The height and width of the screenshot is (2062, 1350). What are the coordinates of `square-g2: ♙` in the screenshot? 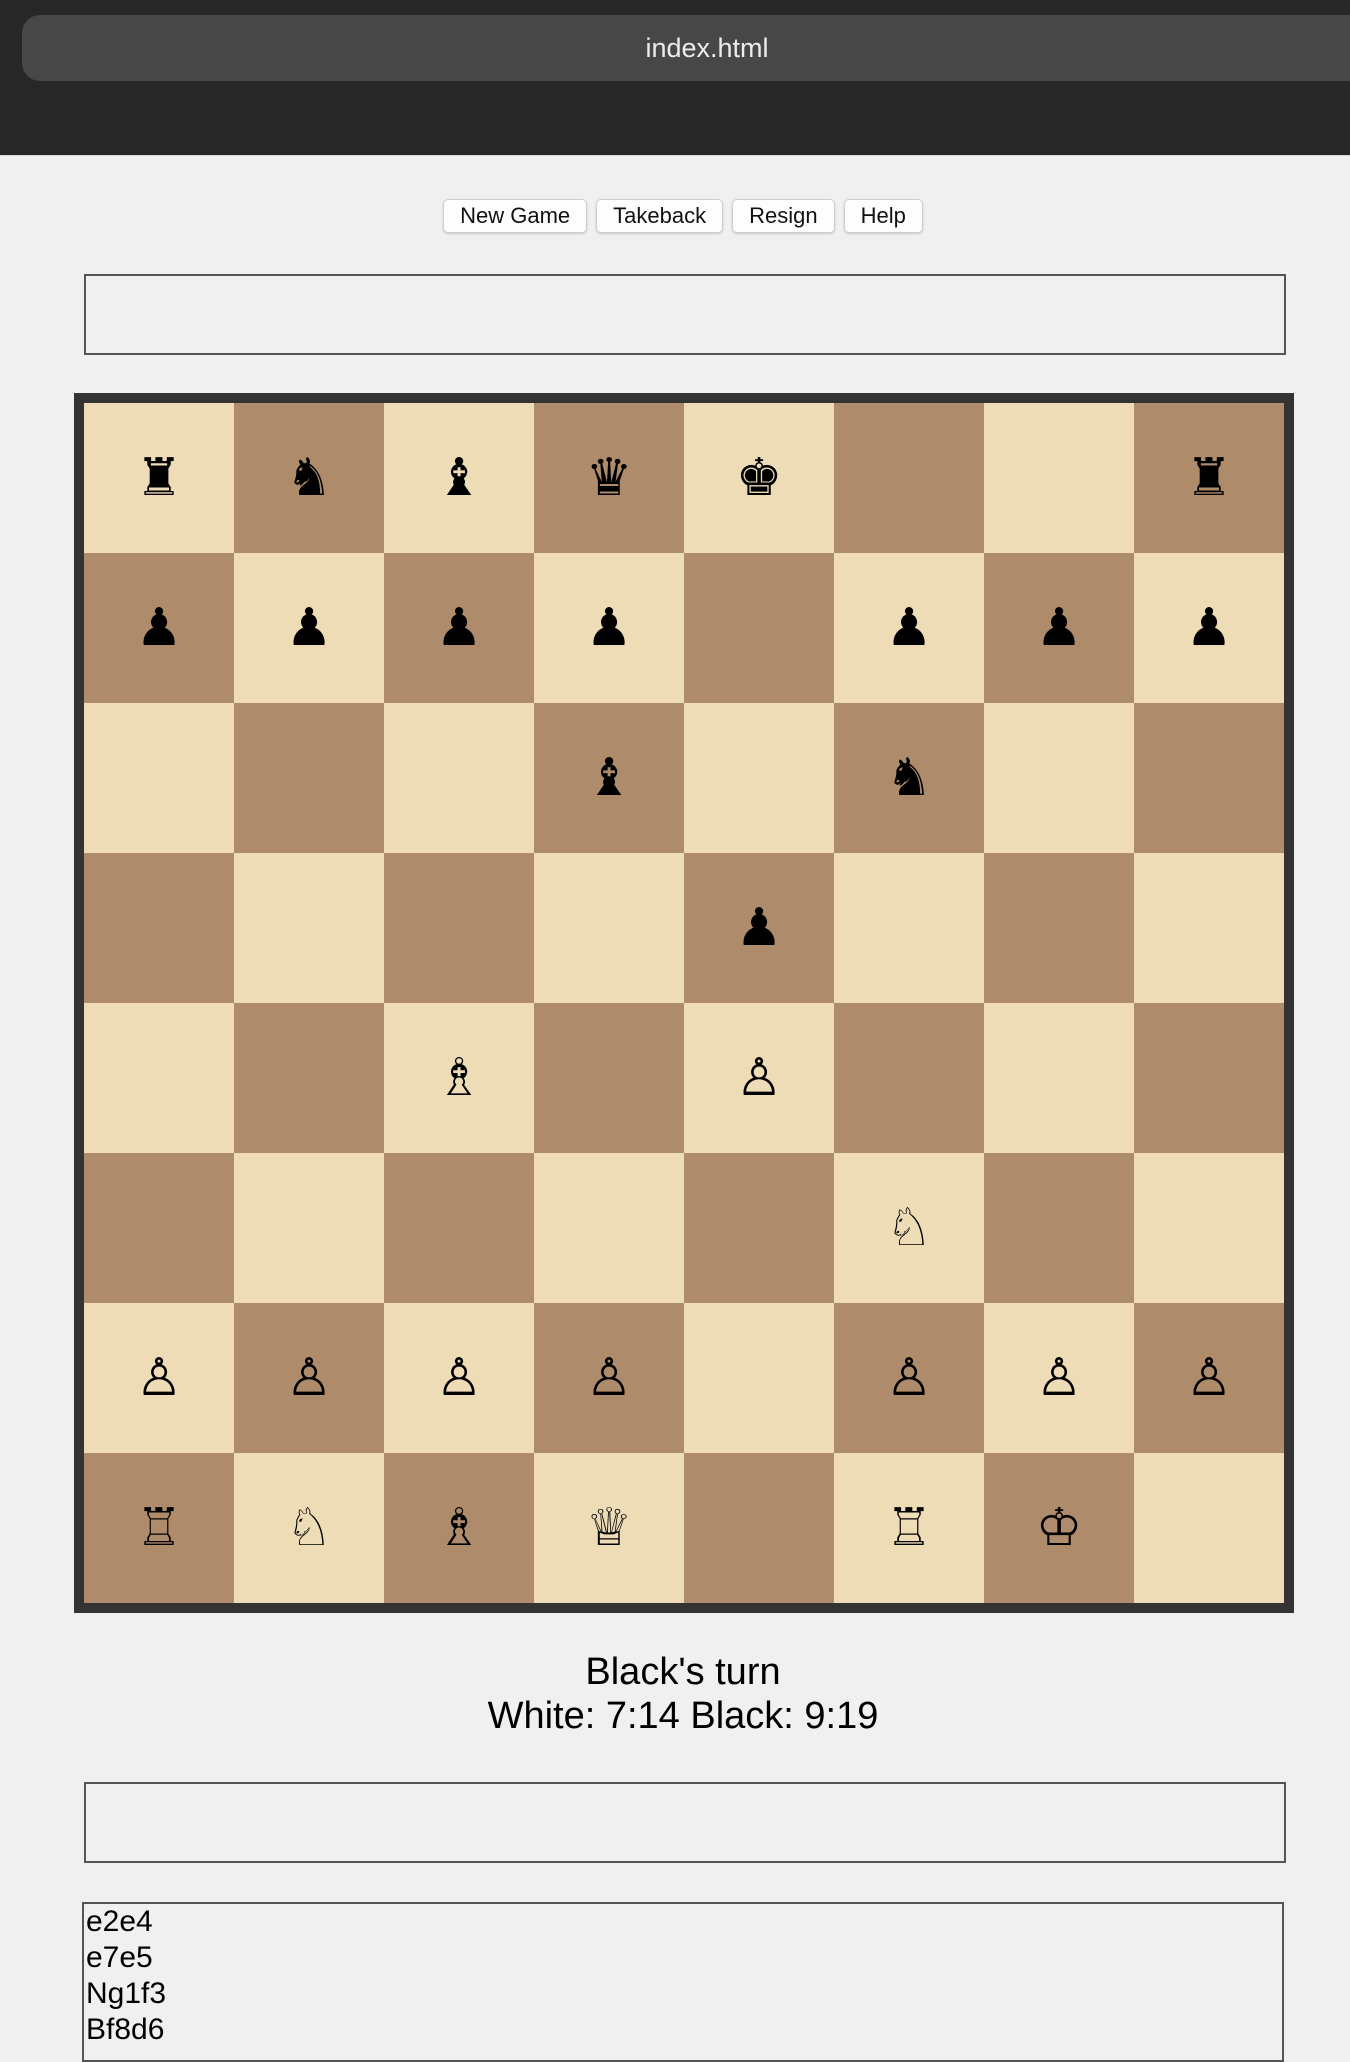 It's located at (1059, 1378).